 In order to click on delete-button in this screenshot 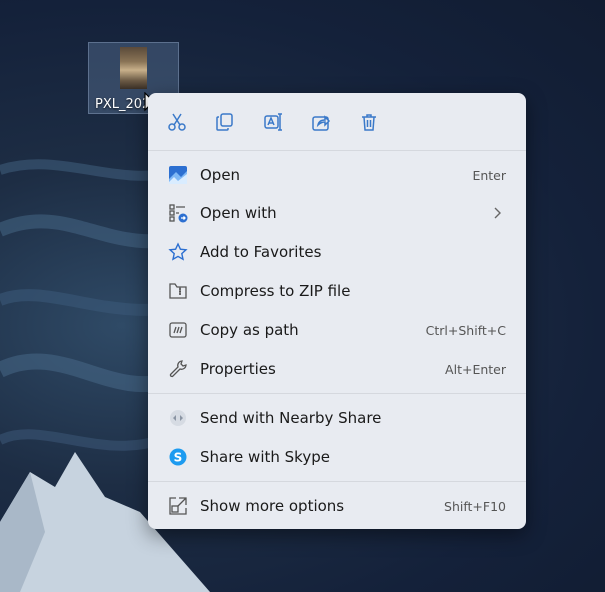, I will do `click(369, 122)`.